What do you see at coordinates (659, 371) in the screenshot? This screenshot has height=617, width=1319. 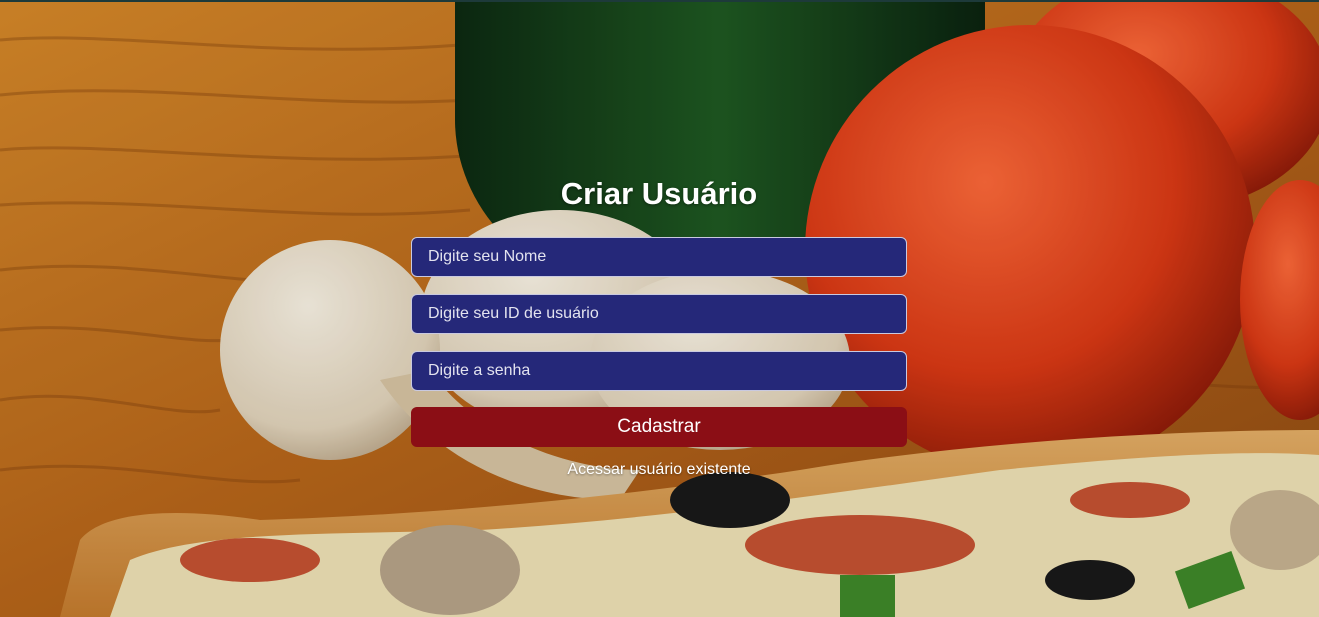 I see `password-input` at bounding box center [659, 371].